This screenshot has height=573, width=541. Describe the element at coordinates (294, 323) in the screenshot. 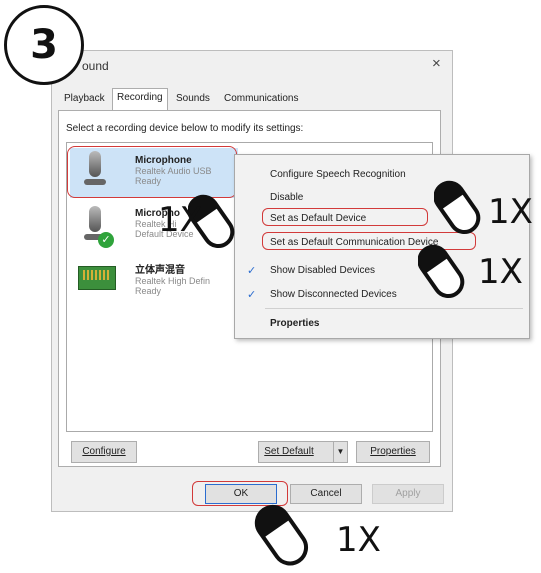

I see `menu-item-properties: Properties` at that location.